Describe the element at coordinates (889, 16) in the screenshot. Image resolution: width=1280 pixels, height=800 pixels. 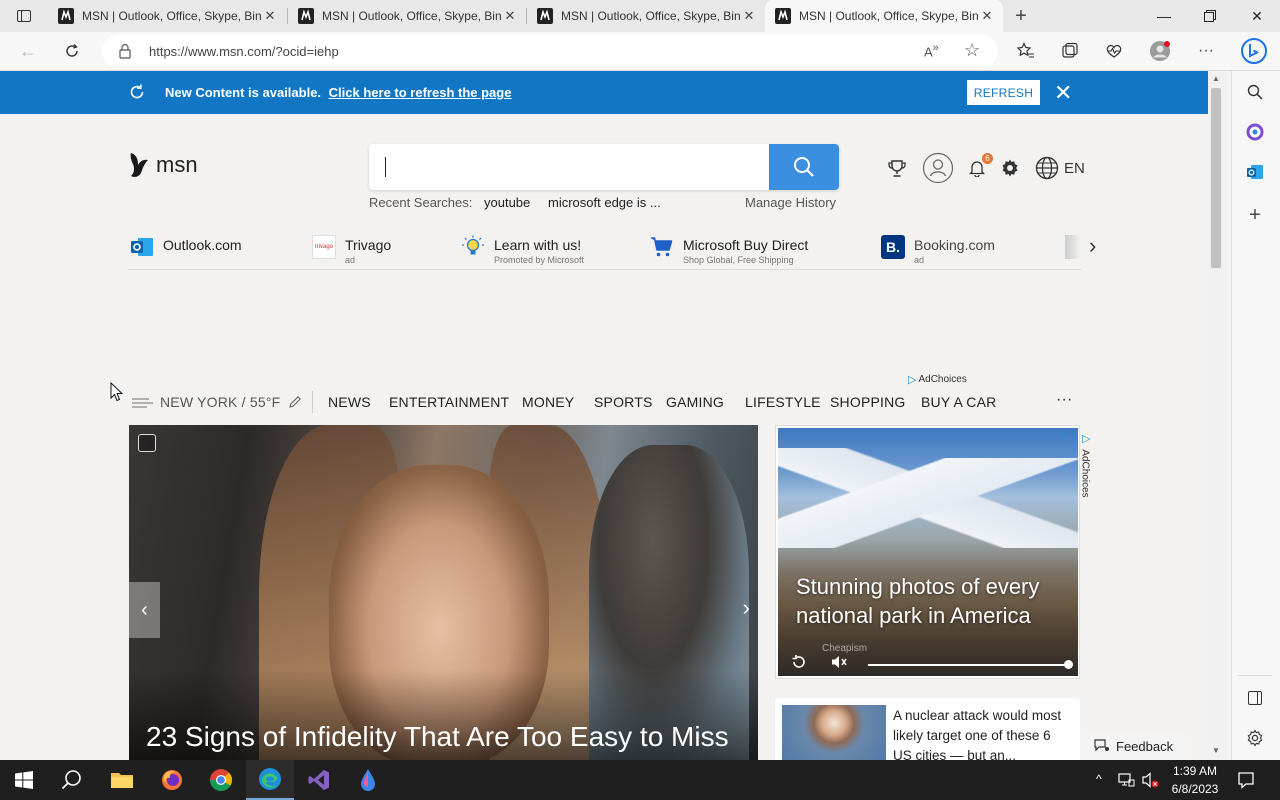
I see `tab-title: MSN | Outlook, Office, Skype, Bin` at that location.